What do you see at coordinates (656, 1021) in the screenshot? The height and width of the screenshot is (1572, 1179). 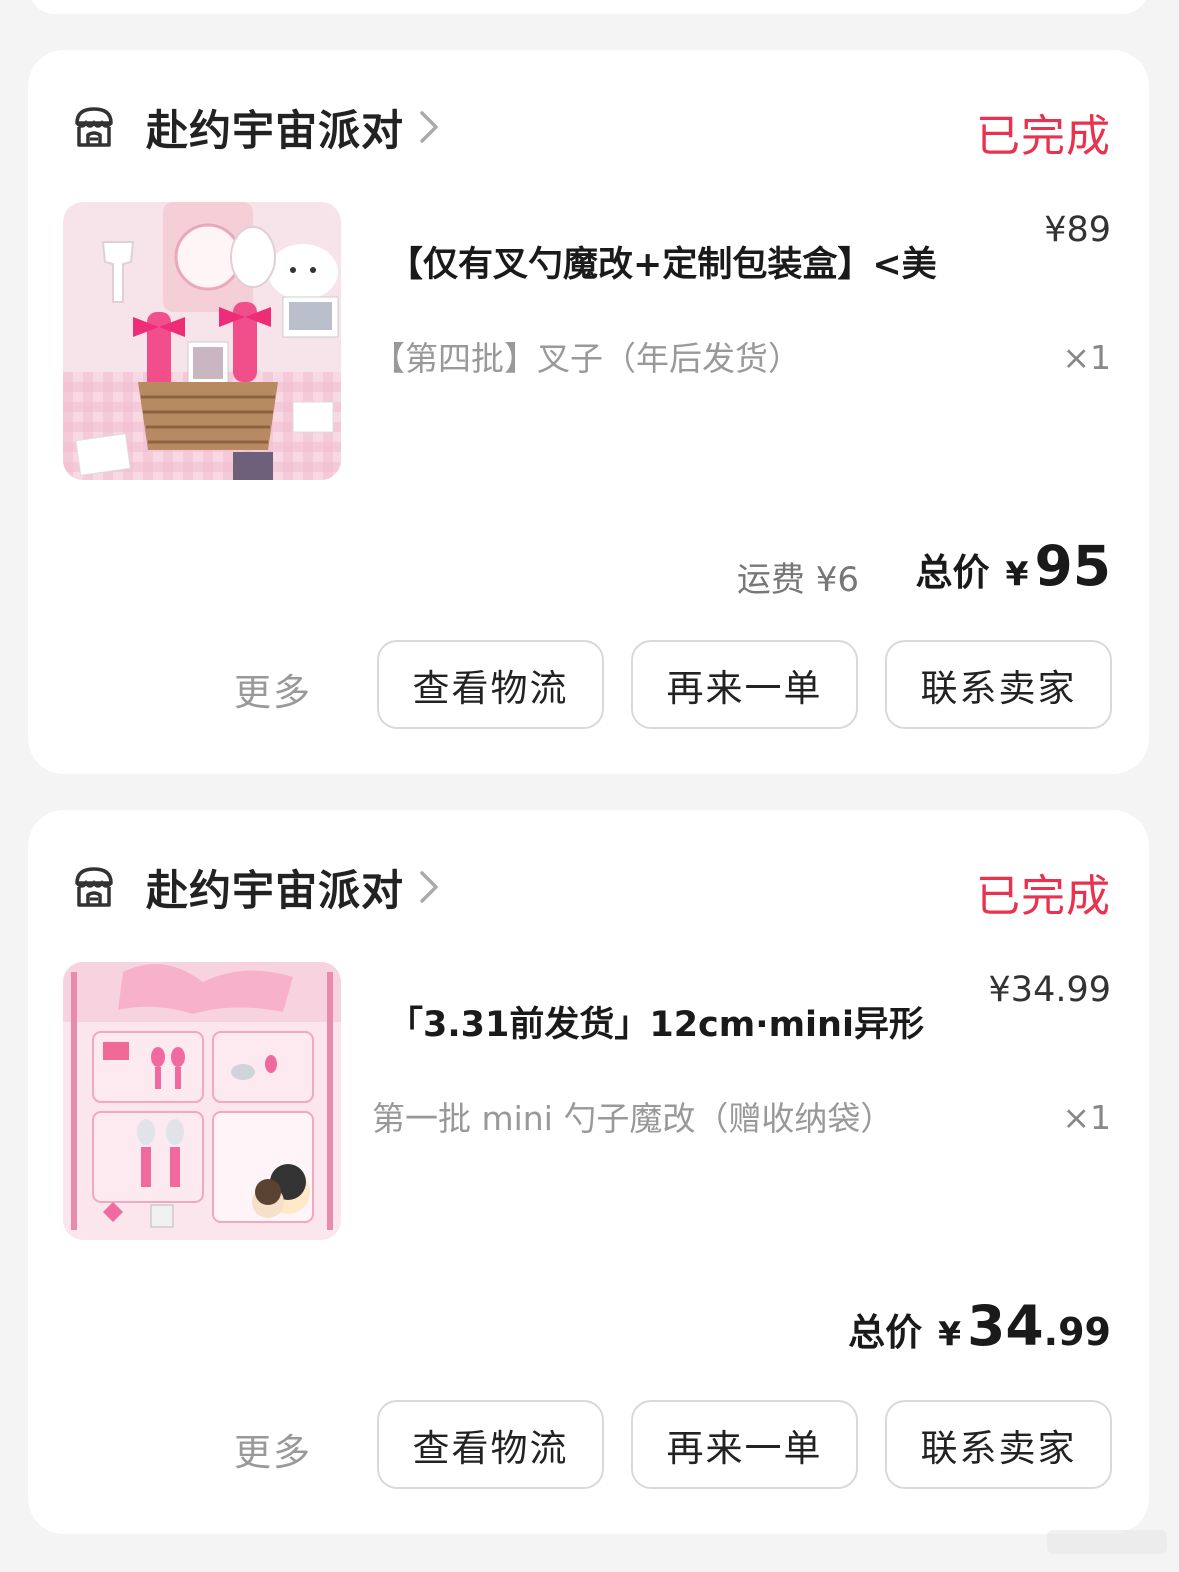 I see `product-title: 「3.31前发货」12cm·mini异形` at bounding box center [656, 1021].